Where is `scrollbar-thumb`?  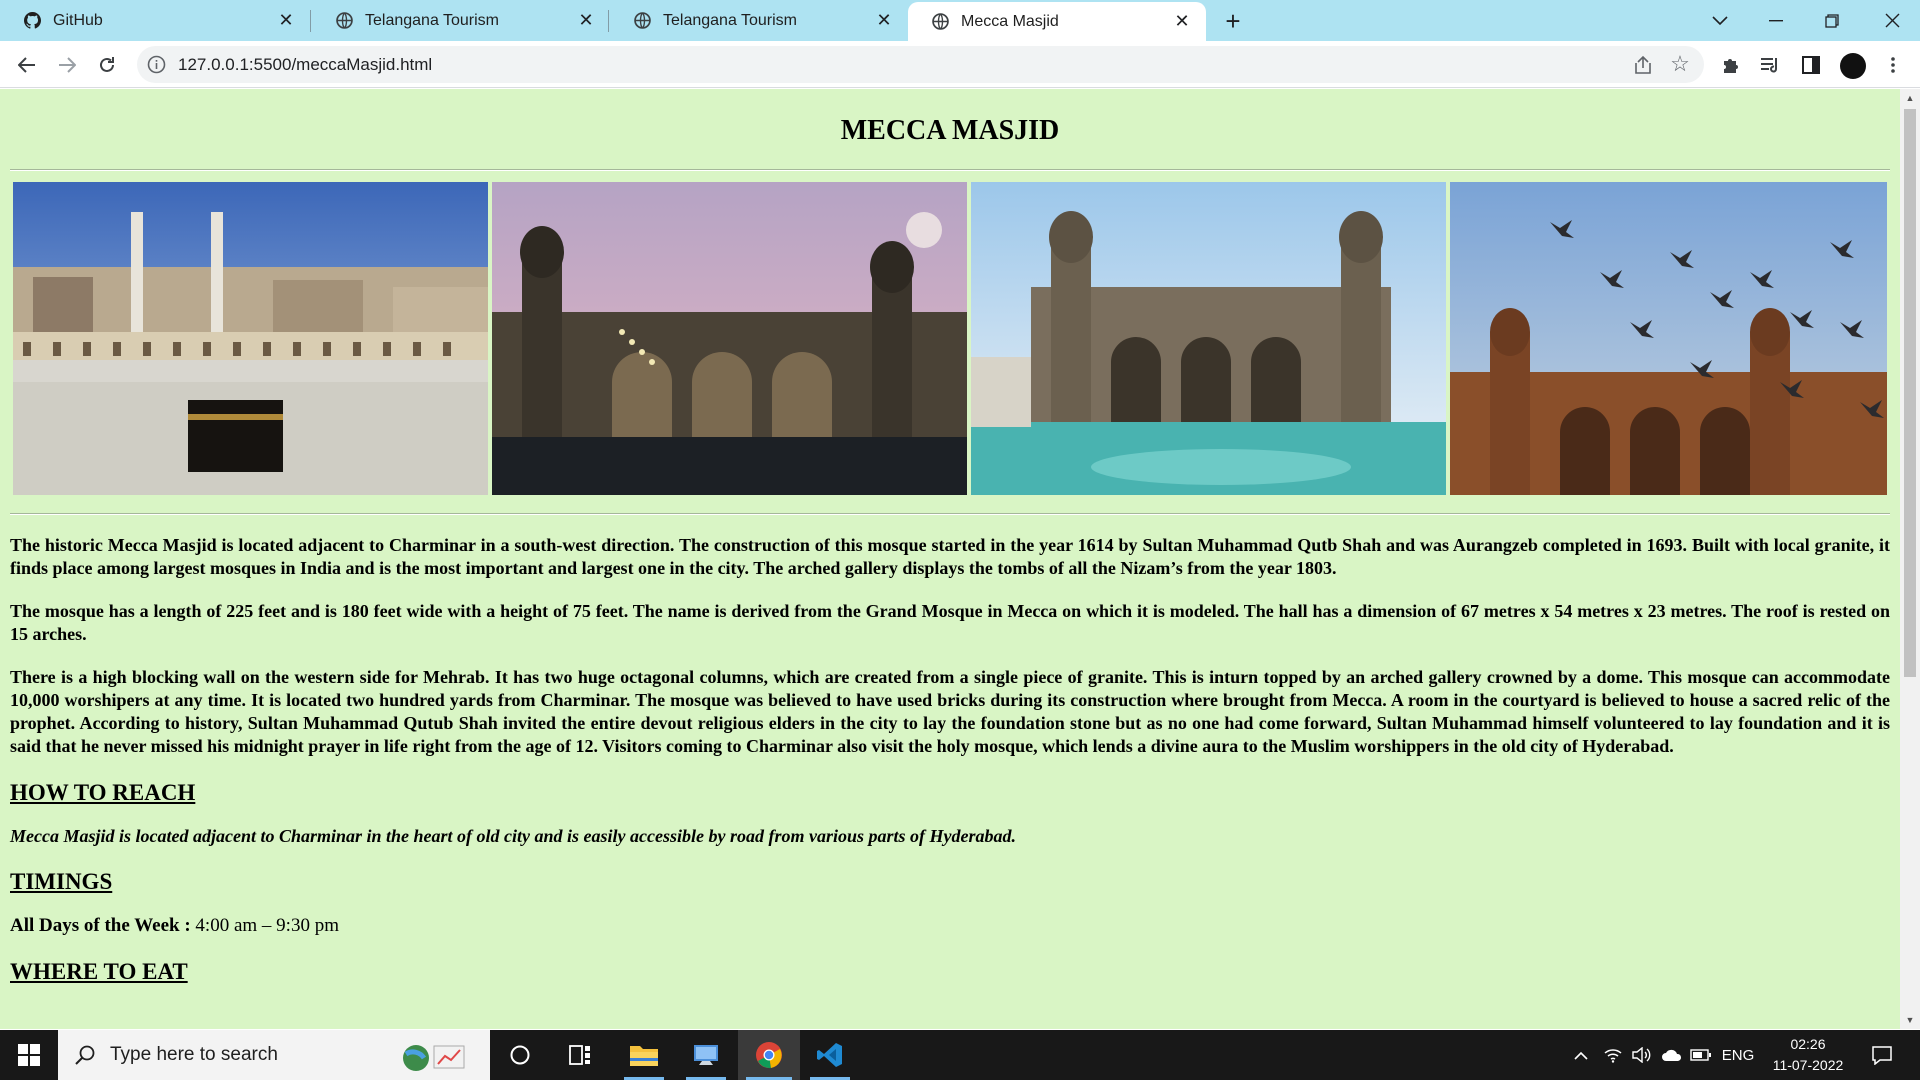 scrollbar-thumb is located at coordinates (1910, 393).